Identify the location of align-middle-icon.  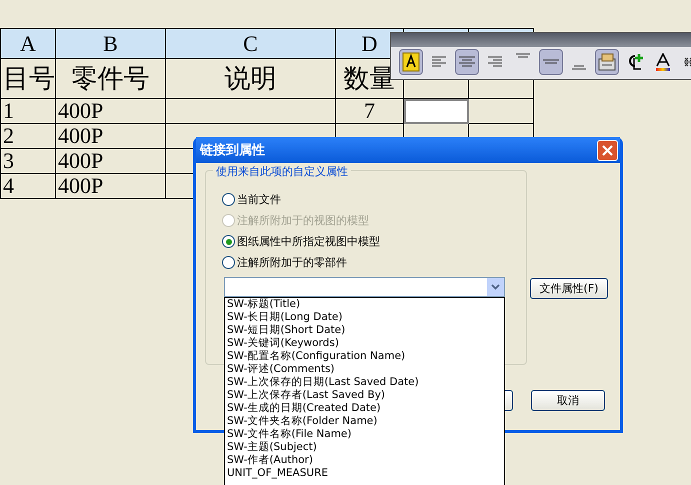
(551, 62).